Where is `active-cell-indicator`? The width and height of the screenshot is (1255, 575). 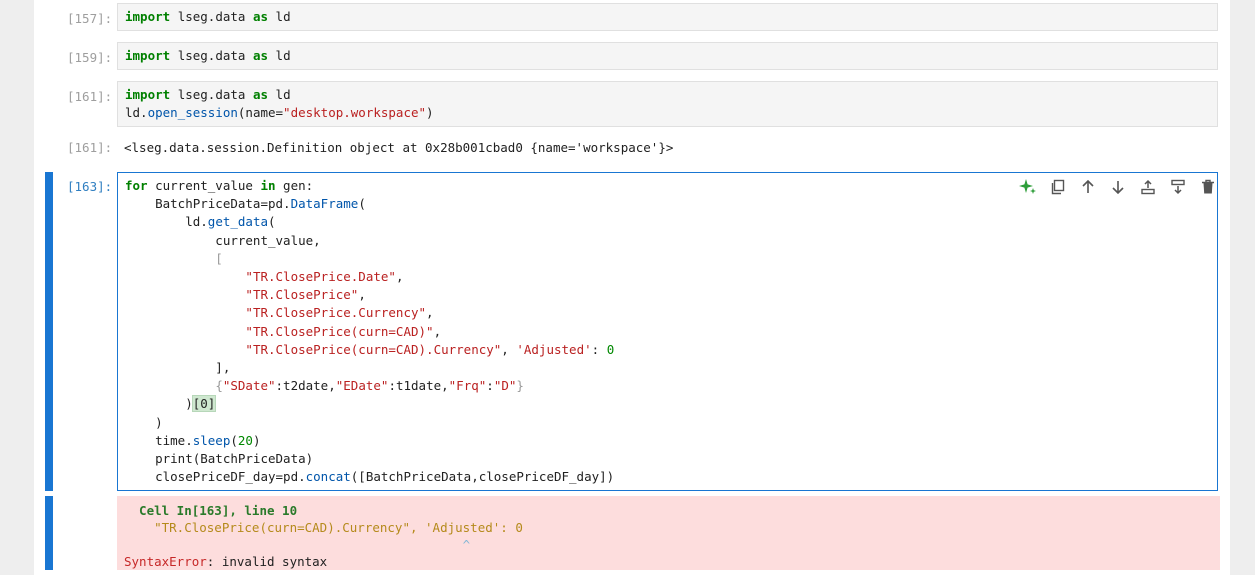
active-cell-indicator is located at coordinates (49, 331).